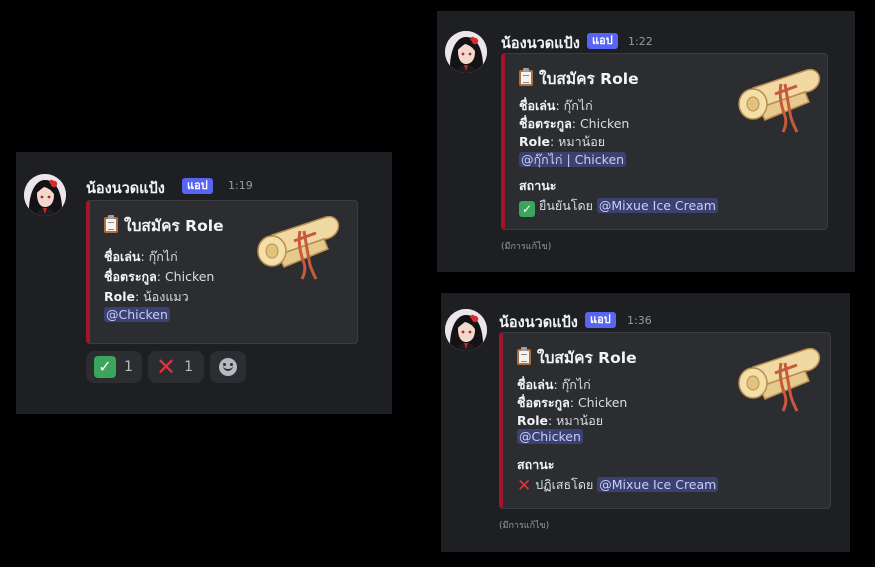 This screenshot has width=875, height=567. I want to click on message-timestamp: 1:19, so click(240, 185).